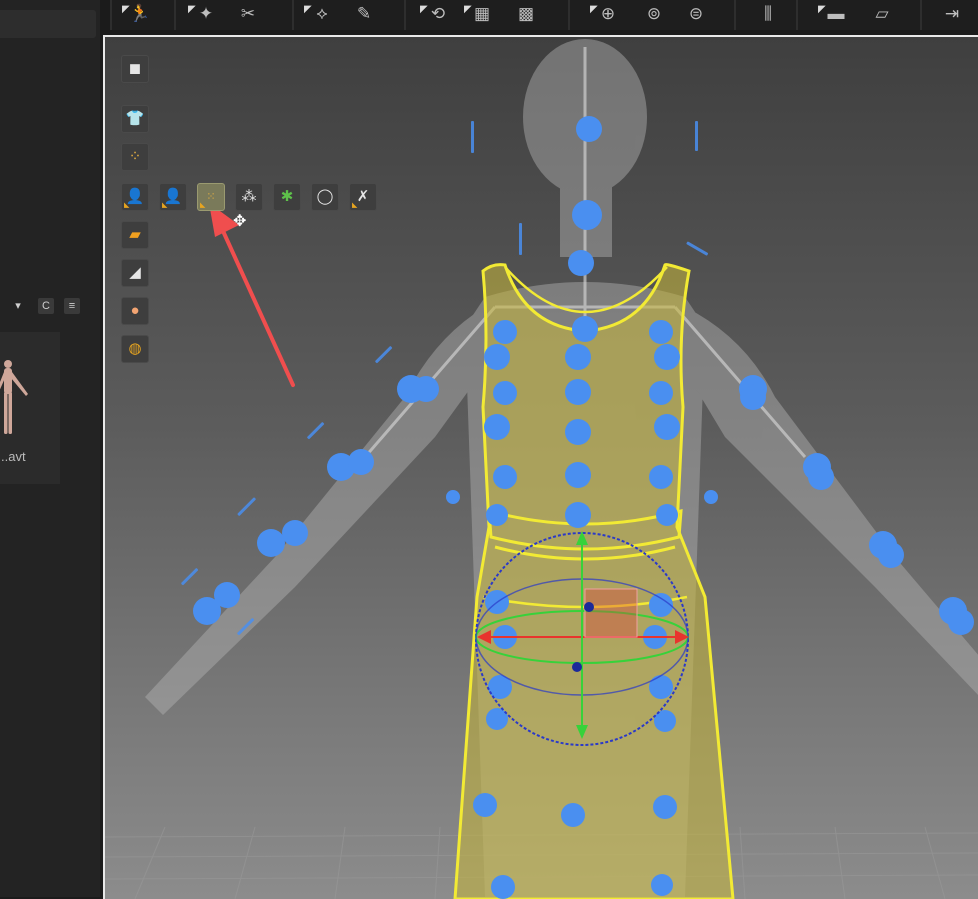 This screenshot has height=899, width=978. Describe the element at coordinates (856, 15) in the screenshot. I see `toolbar-group-tape: ◤ ▬ ▱` at that location.